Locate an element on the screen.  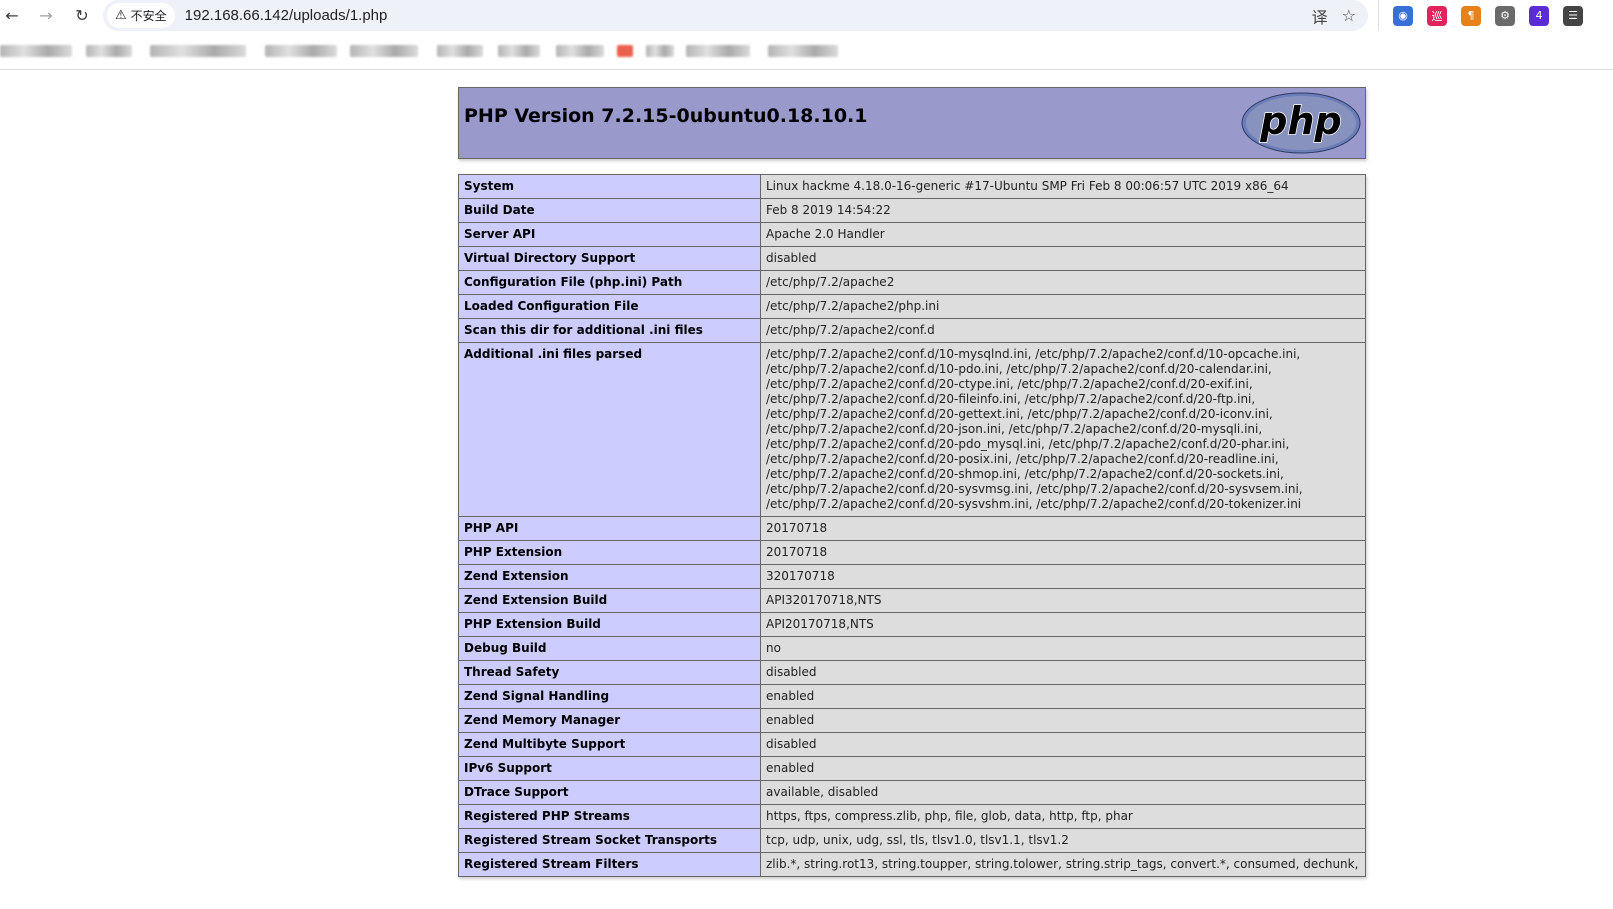
setting-key: PHP Extension is located at coordinates (609, 552).